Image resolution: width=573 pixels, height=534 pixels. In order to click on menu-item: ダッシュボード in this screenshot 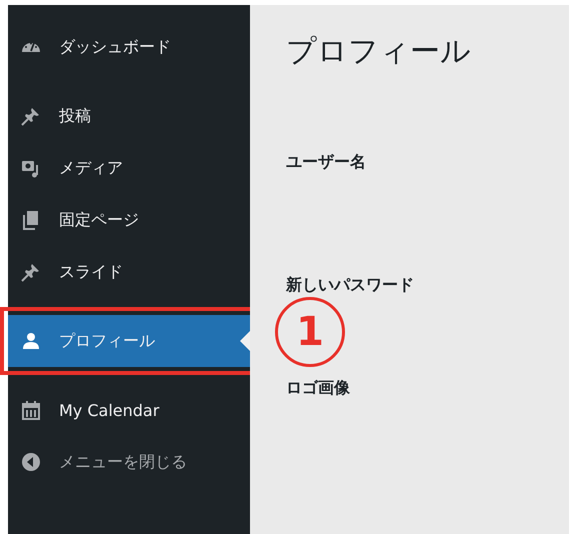, I will do `click(129, 47)`.